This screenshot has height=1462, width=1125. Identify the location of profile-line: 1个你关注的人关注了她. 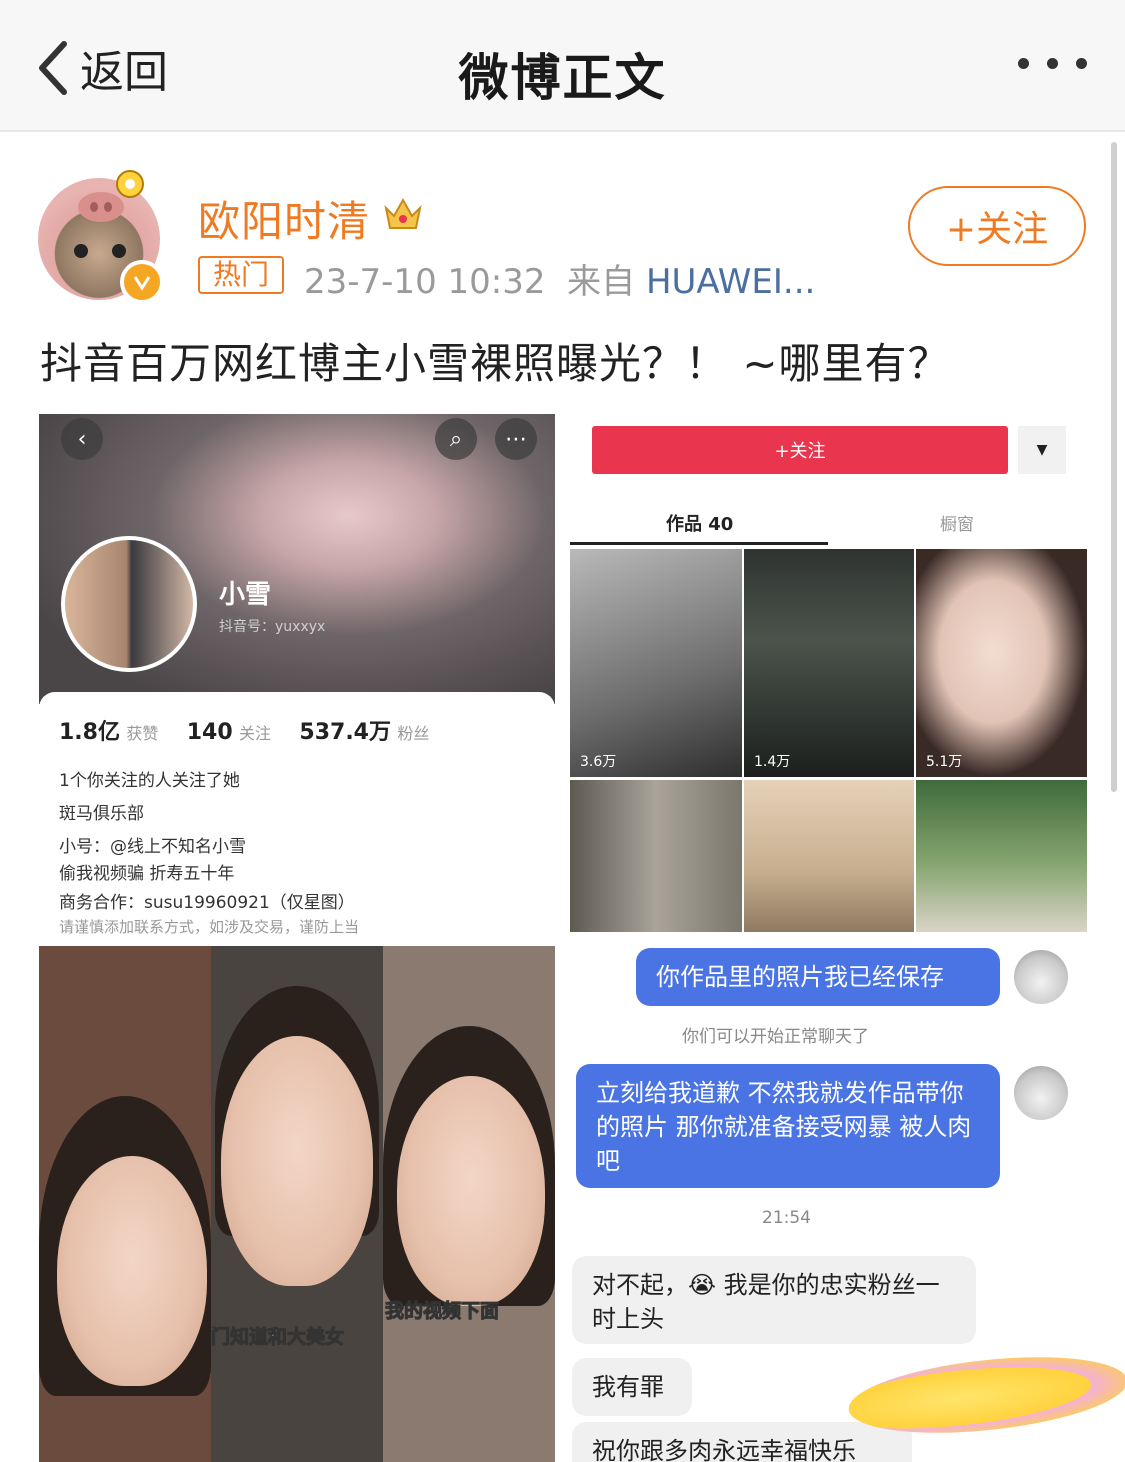
(149, 781).